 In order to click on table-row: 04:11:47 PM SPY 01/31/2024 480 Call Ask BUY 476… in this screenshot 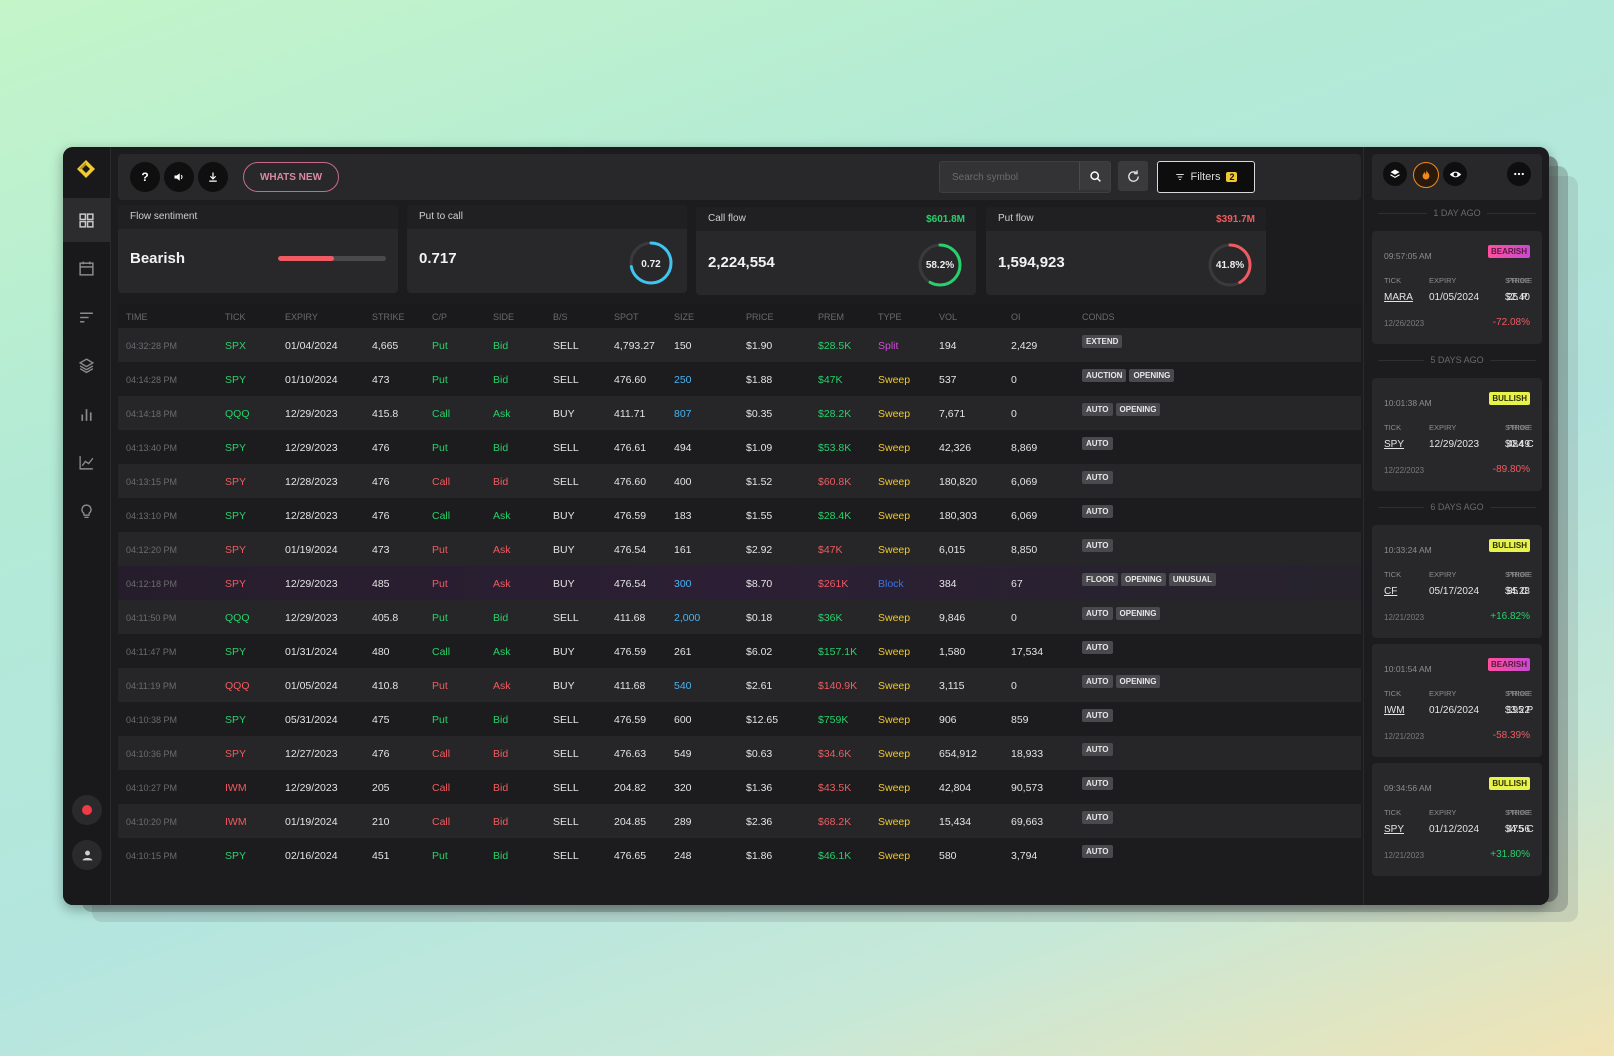, I will do `click(739, 651)`.